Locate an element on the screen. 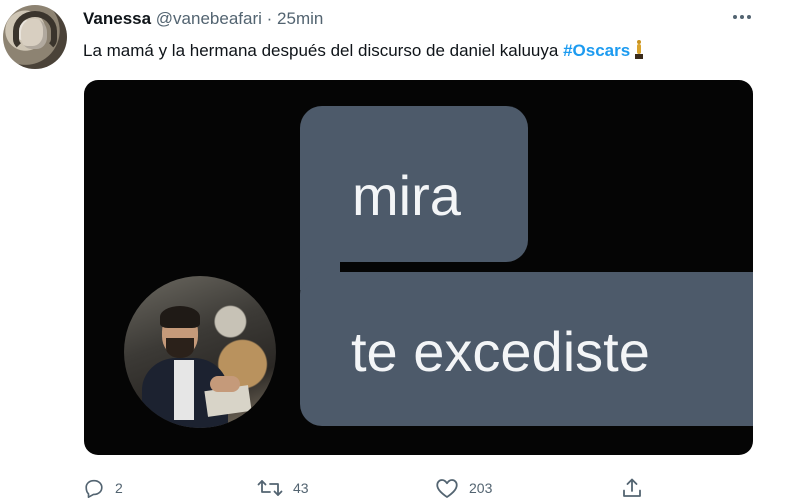 This screenshot has width=800, height=500. retweet-icon is located at coordinates (270, 488).